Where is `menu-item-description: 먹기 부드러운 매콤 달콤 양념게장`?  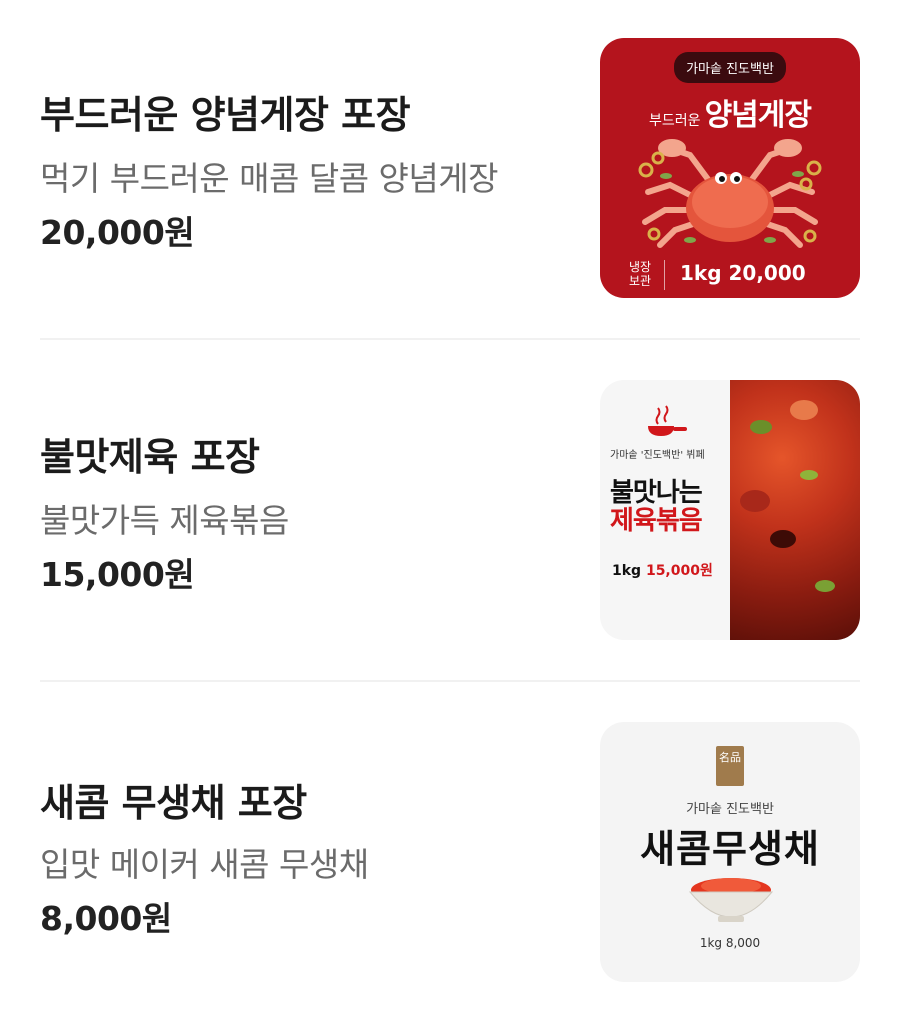
menu-item-description: 먹기 부드러운 매콤 달콤 양념게장 is located at coordinates (269, 178).